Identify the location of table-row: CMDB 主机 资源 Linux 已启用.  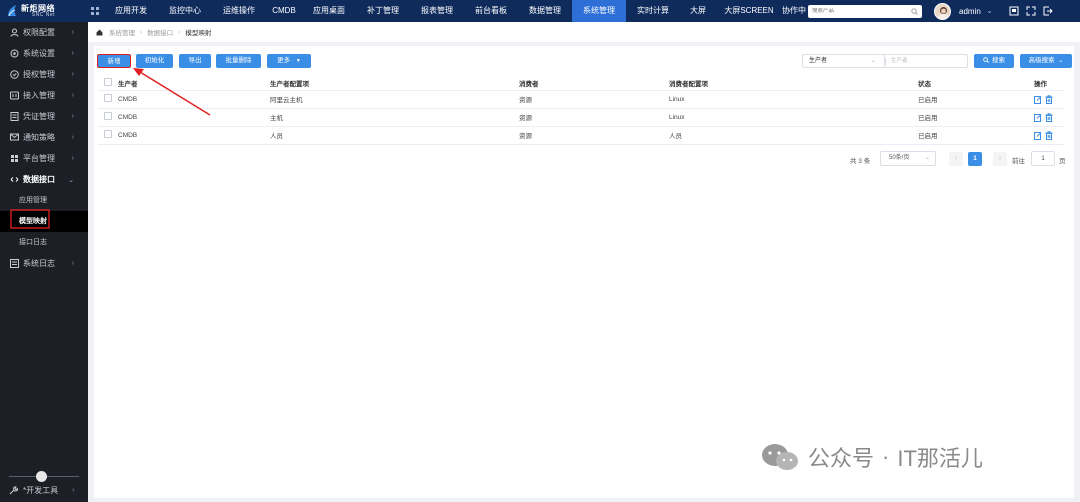
(581, 117).